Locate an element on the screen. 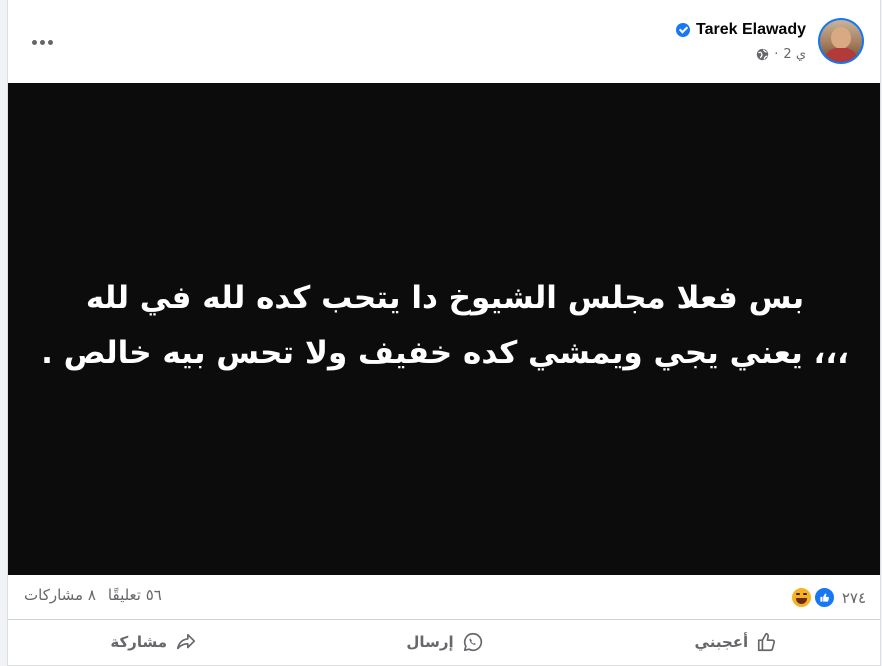 The image size is (882, 666). send-button: إرسال is located at coordinates (444, 642).